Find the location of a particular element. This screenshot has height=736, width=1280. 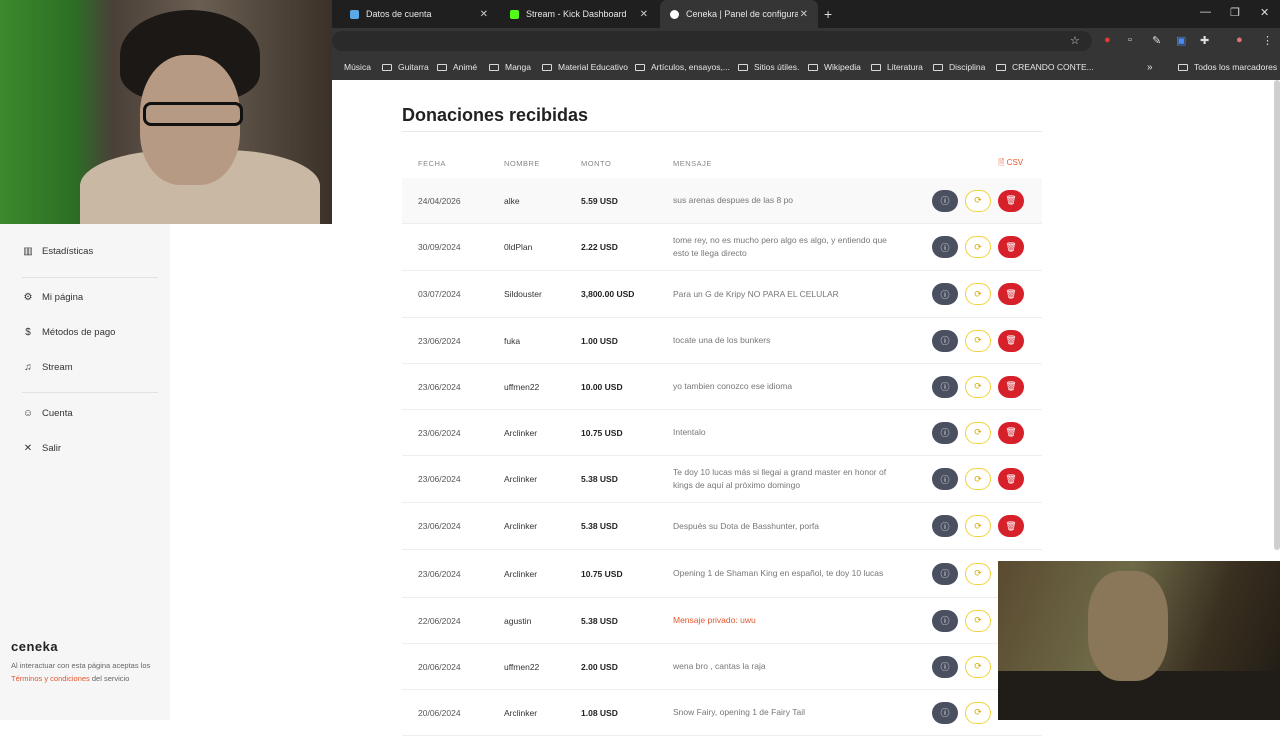

bookmark-literatura: Literatura is located at coordinates (897, 67).